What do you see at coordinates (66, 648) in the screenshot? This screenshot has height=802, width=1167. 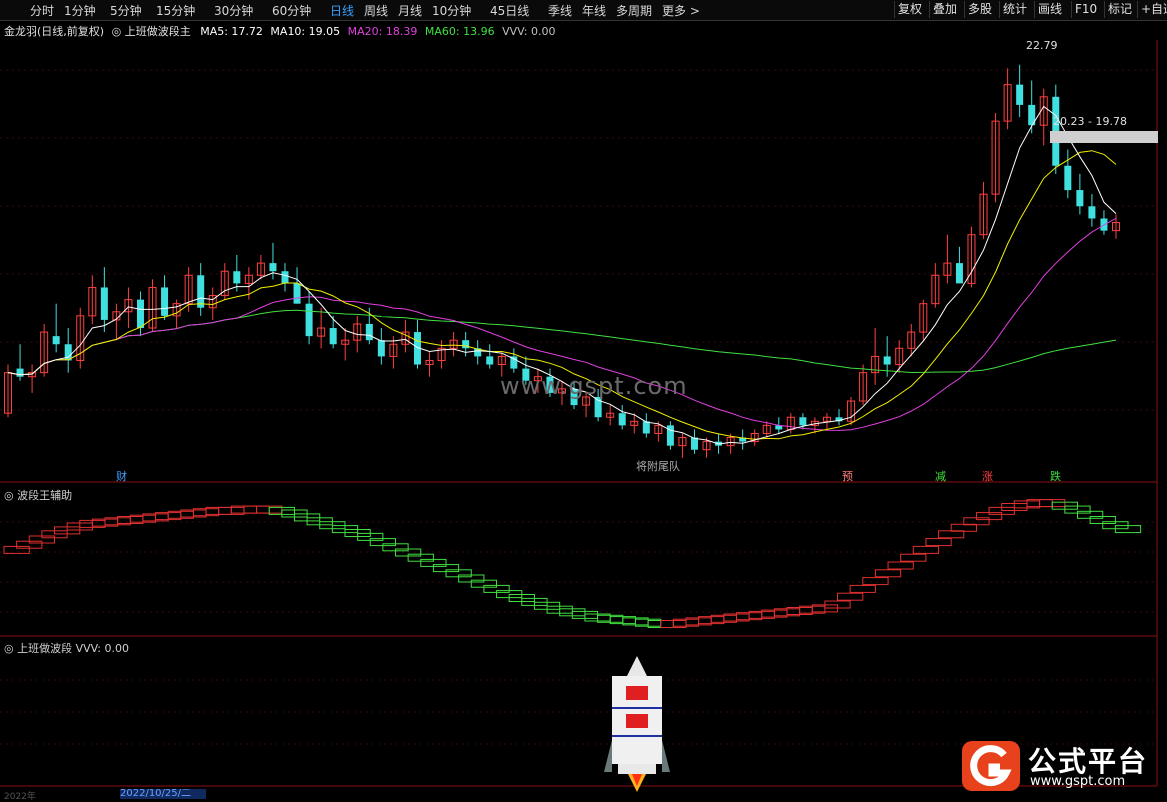 I see `panel3-title: ◎ 上班做波段 VVV: 0.00` at bounding box center [66, 648].